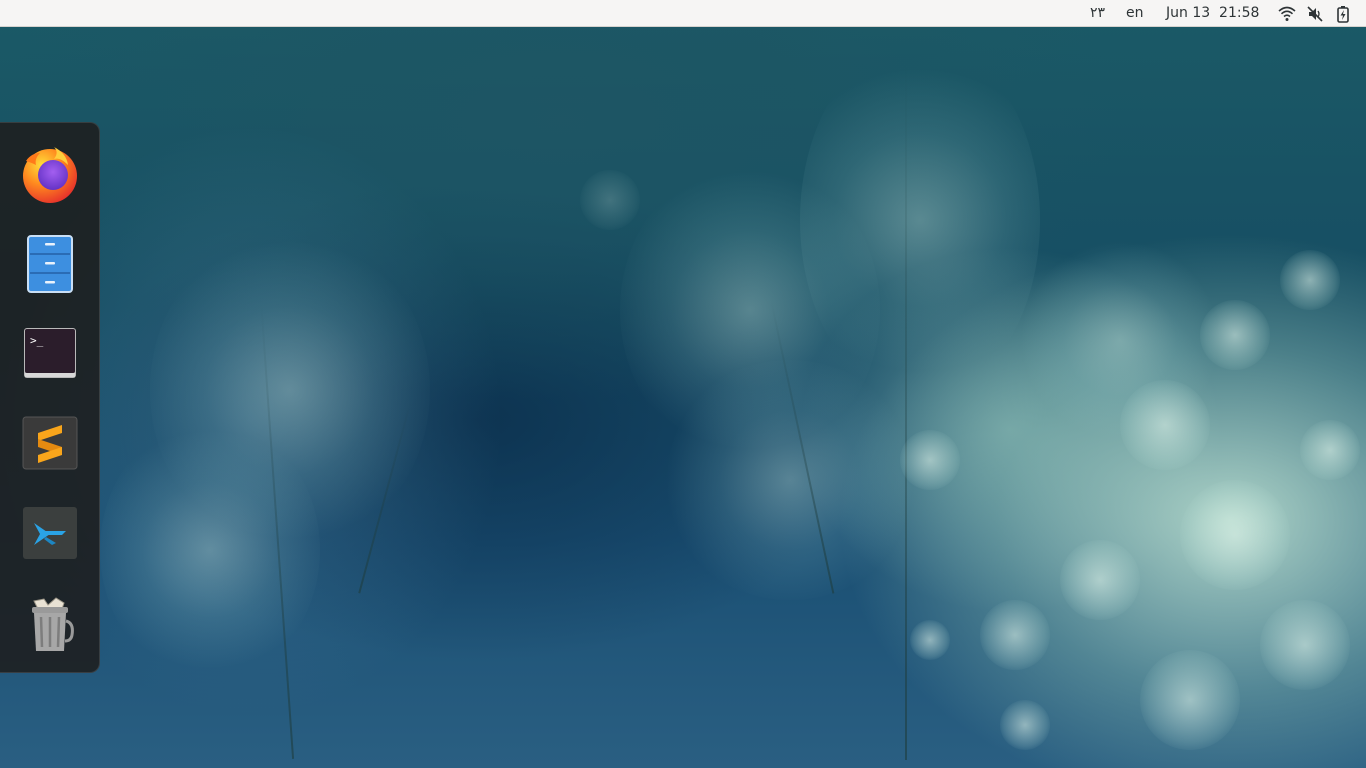  Describe the element at coordinates (50, 397) in the screenshot. I see `dock: >_` at that location.